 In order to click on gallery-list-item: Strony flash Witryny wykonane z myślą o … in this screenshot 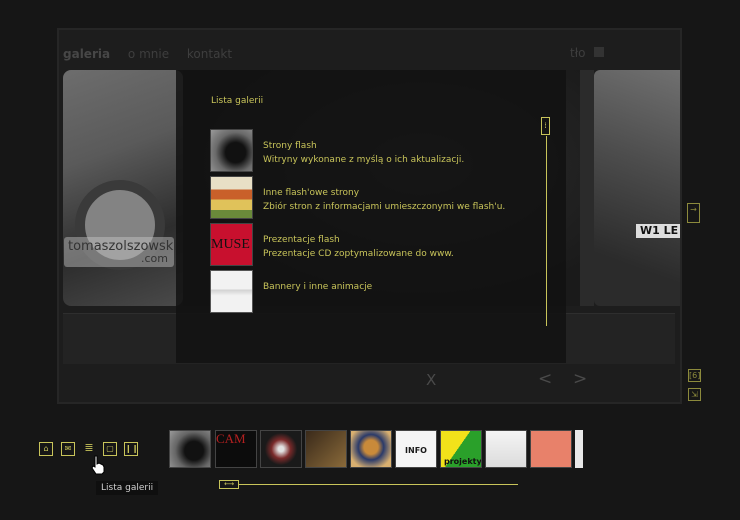, I will do `click(360, 151)`.